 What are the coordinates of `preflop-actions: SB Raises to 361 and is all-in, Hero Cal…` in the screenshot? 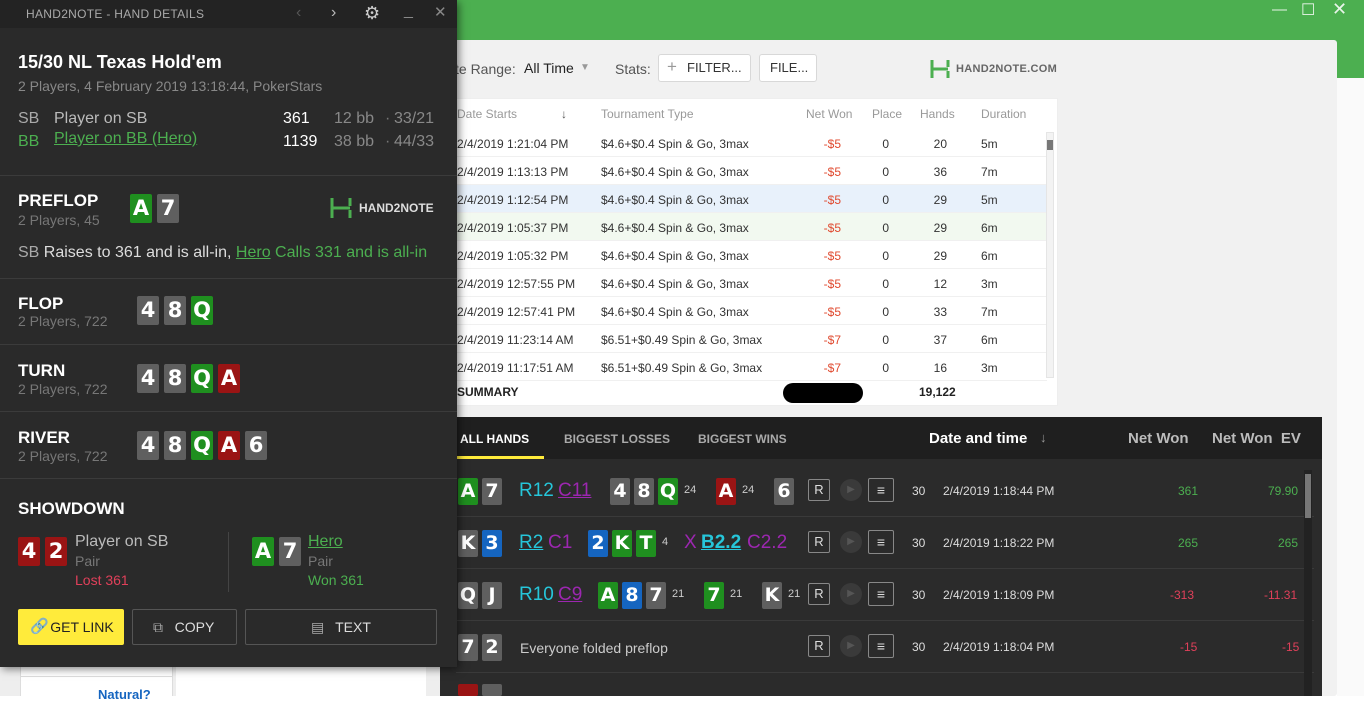 It's located at (222, 253).